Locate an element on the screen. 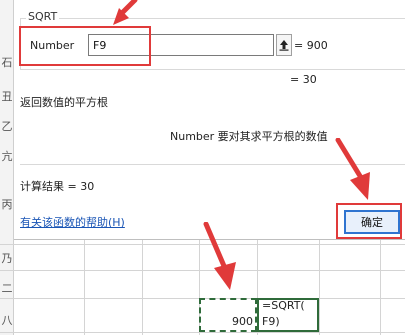  formula-cell: =SQRT( F9) is located at coordinates (288, 315).